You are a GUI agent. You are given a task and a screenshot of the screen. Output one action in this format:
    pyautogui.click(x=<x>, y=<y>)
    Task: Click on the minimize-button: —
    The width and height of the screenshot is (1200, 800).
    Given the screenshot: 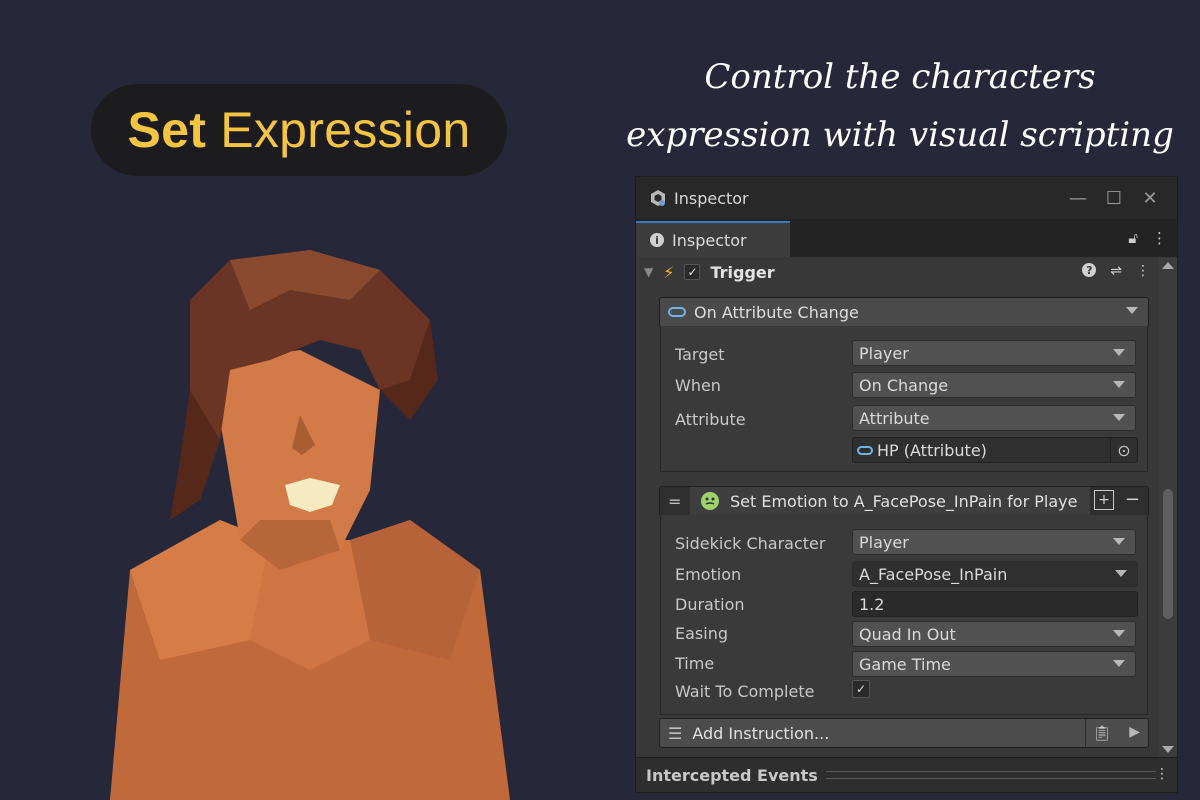 What is the action you would take?
    pyautogui.click(x=1078, y=198)
    